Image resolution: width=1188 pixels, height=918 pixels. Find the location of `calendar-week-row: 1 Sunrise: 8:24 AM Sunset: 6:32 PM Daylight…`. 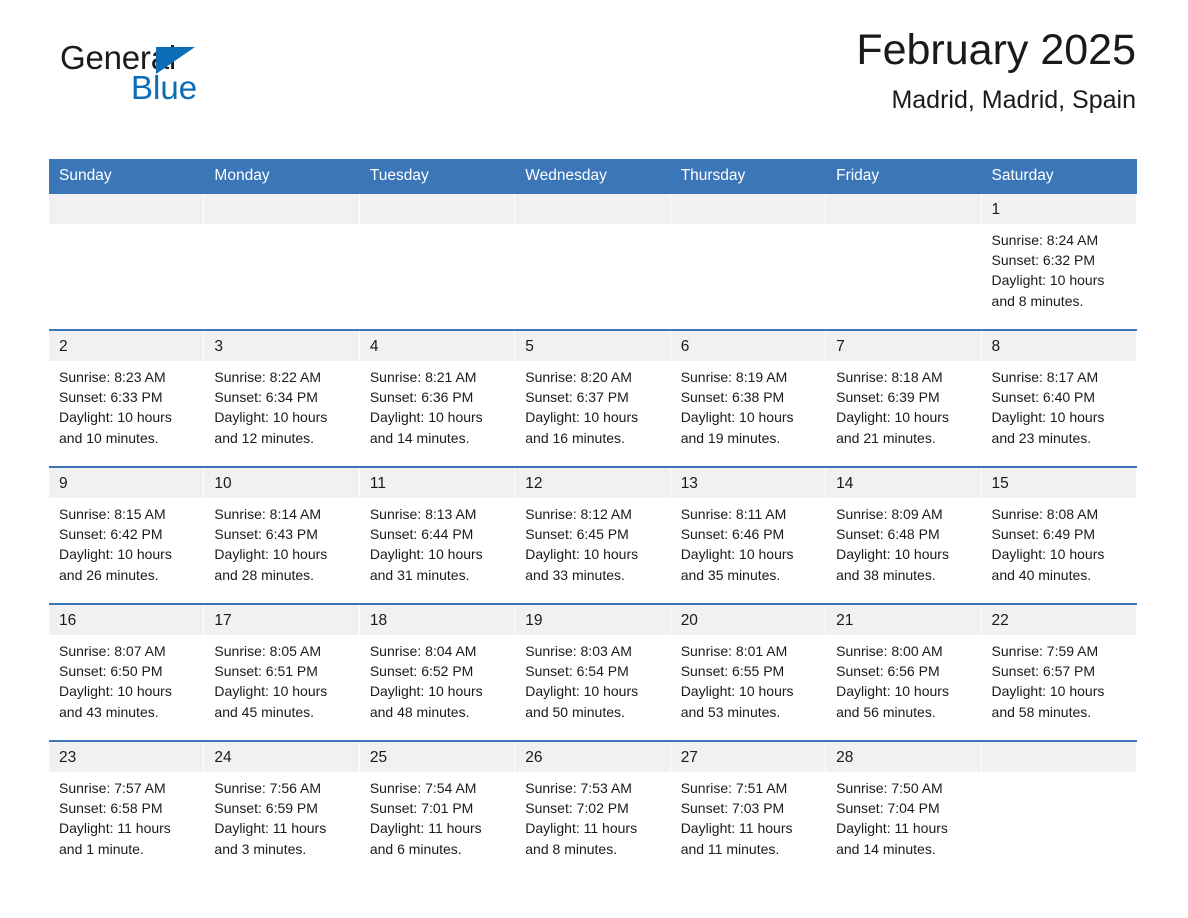

calendar-week-row: 1 Sunrise: 8:24 AM Sunset: 6:32 PM Daylight… is located at coordinates (593, 262).